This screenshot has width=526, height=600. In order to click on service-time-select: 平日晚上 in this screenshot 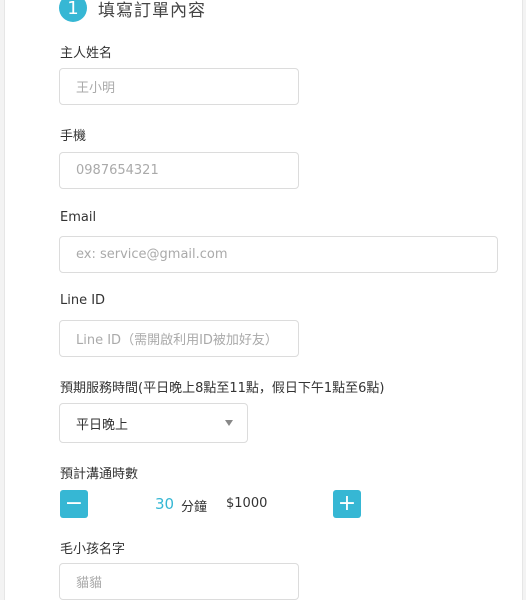, I will do `click(153, 423)`.